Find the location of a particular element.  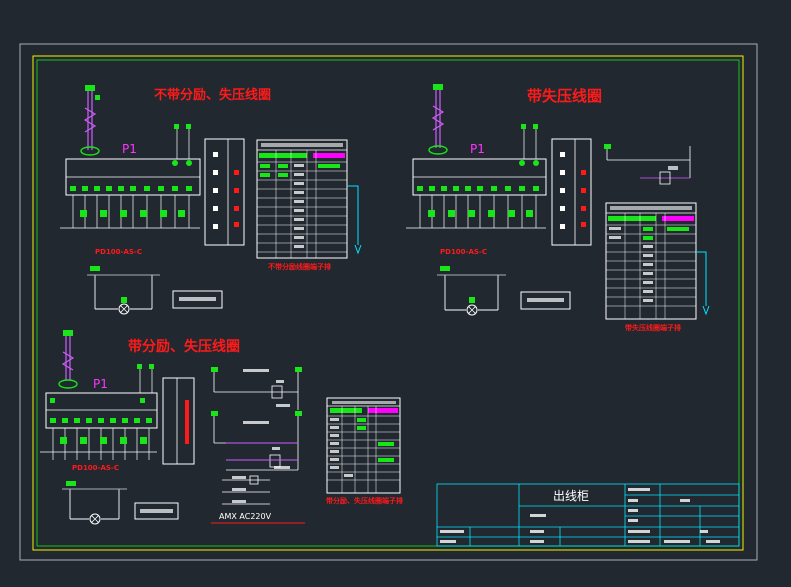

p1-label-b: P1 is located at coordinates (477, 149).